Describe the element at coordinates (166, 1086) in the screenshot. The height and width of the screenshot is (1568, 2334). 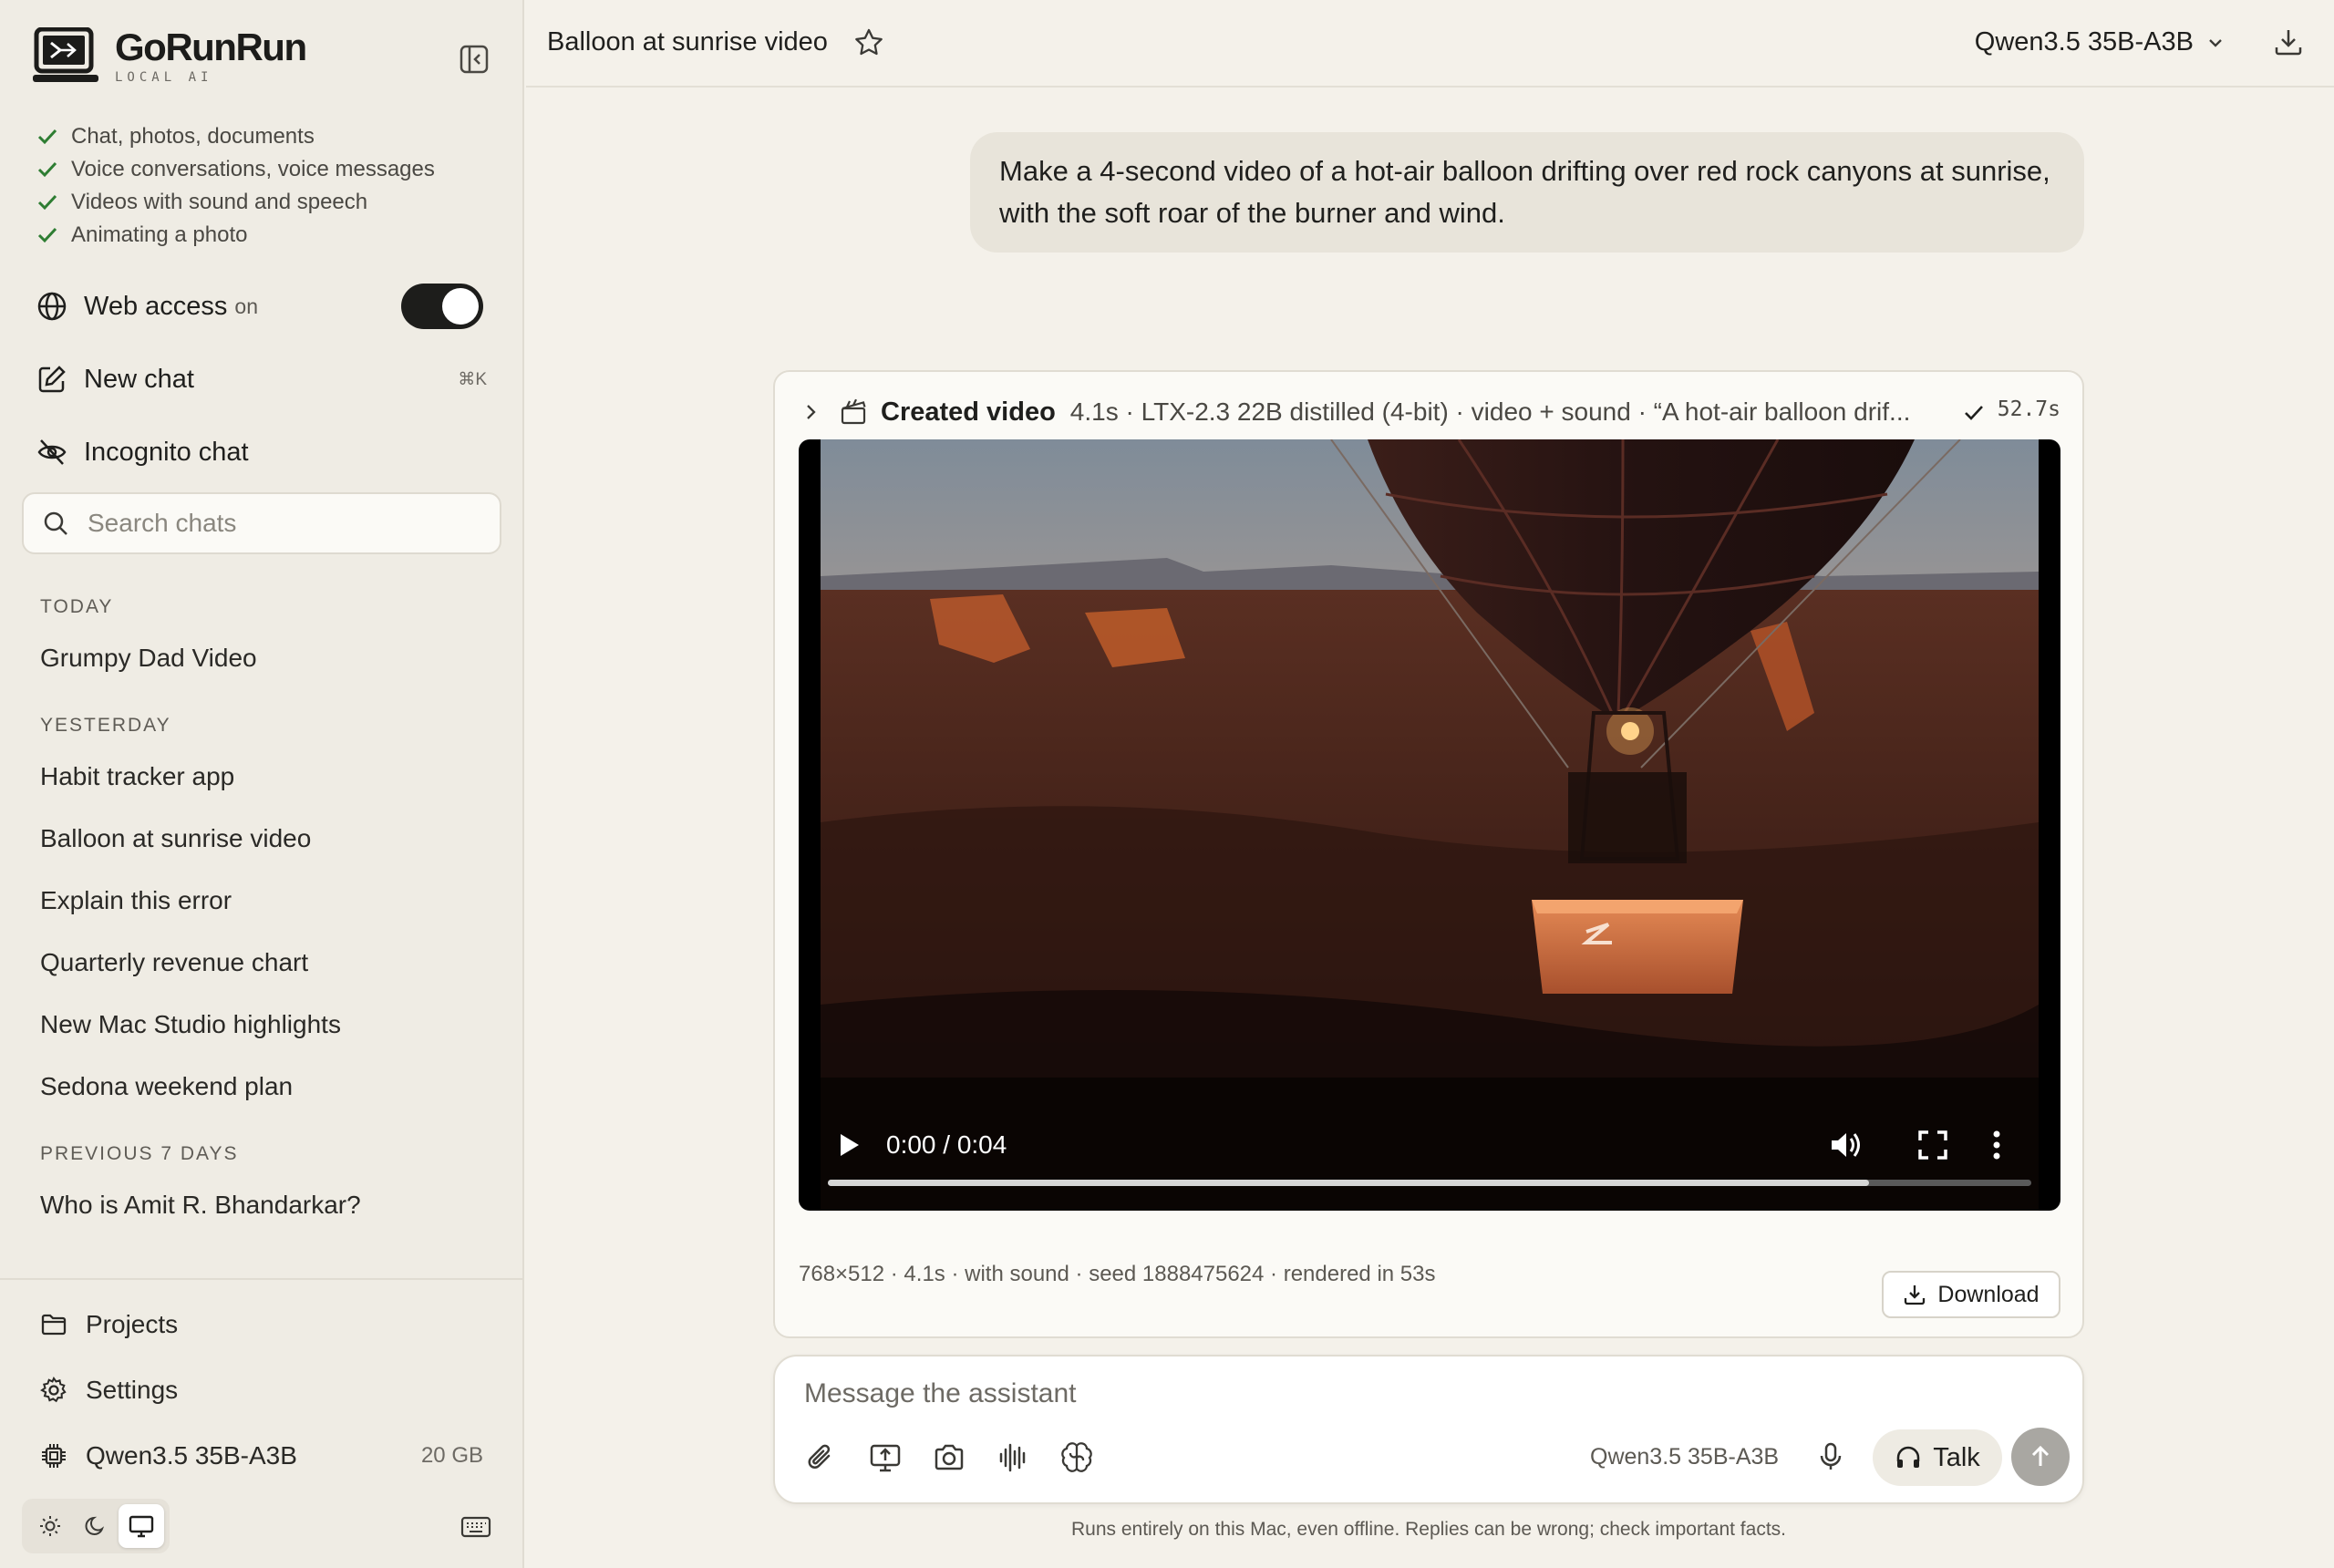
I see `chat-history-item: Sedona weekend plan` at that location.